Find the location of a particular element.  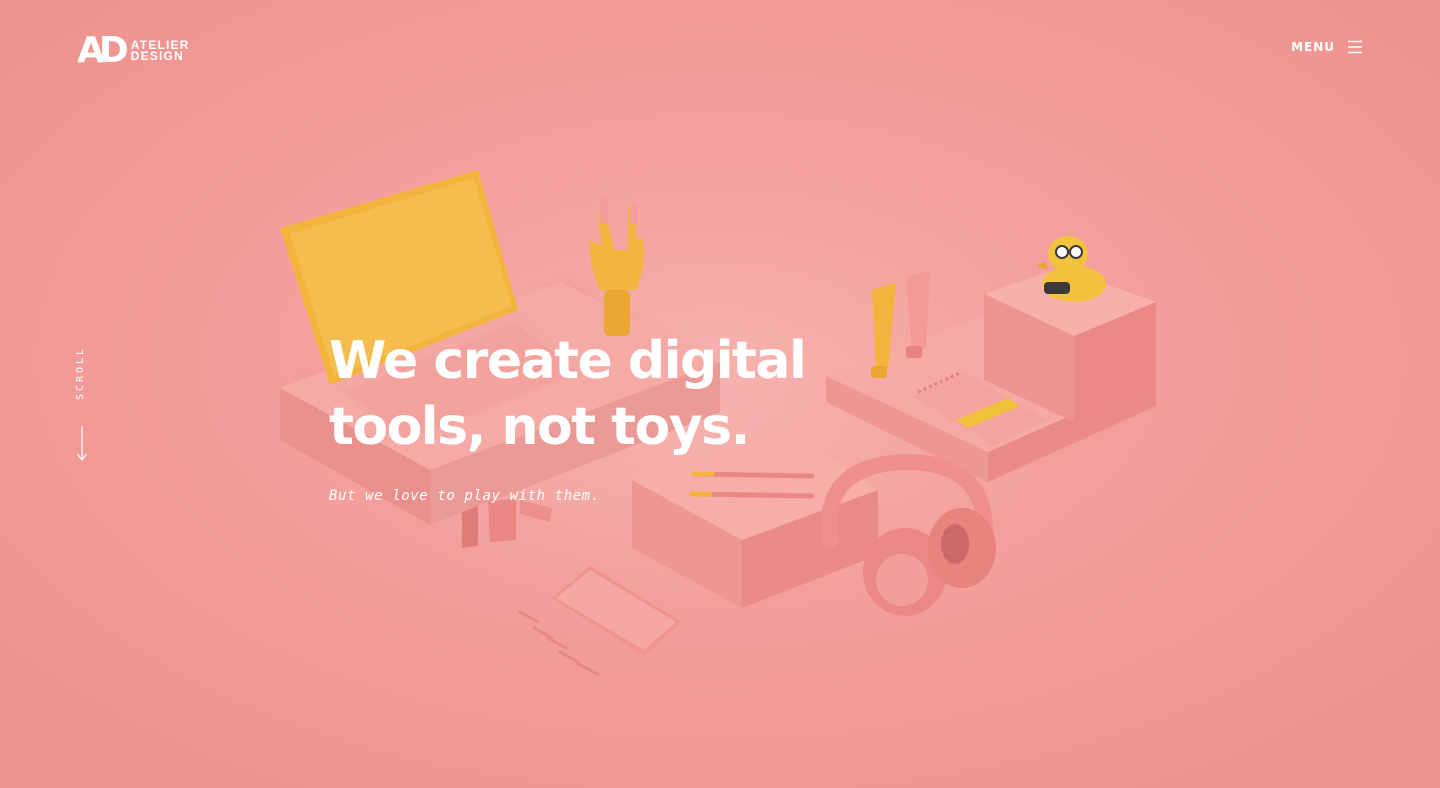

hamburger-icon is located at coordinates (1355, 47).